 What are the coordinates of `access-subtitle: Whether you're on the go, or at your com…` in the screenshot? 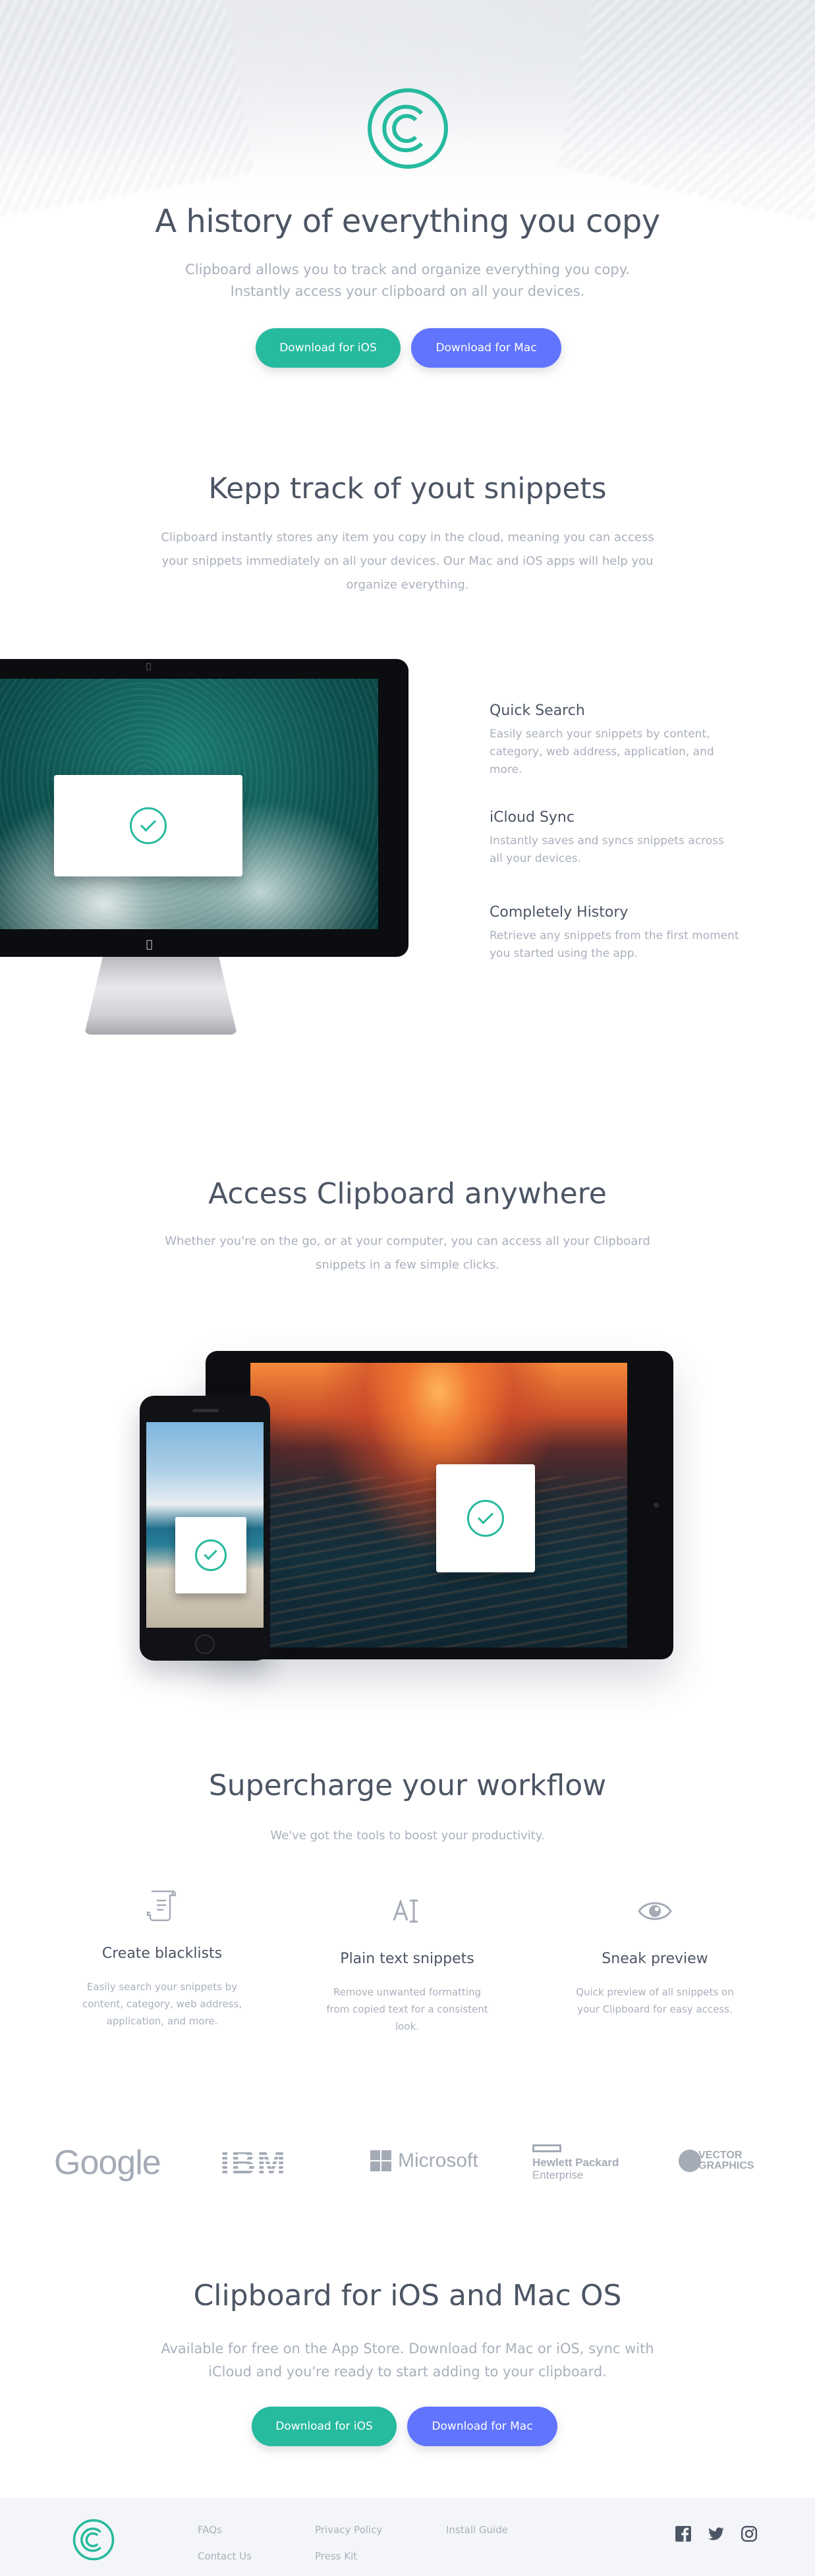 It's located at (407, 1253).